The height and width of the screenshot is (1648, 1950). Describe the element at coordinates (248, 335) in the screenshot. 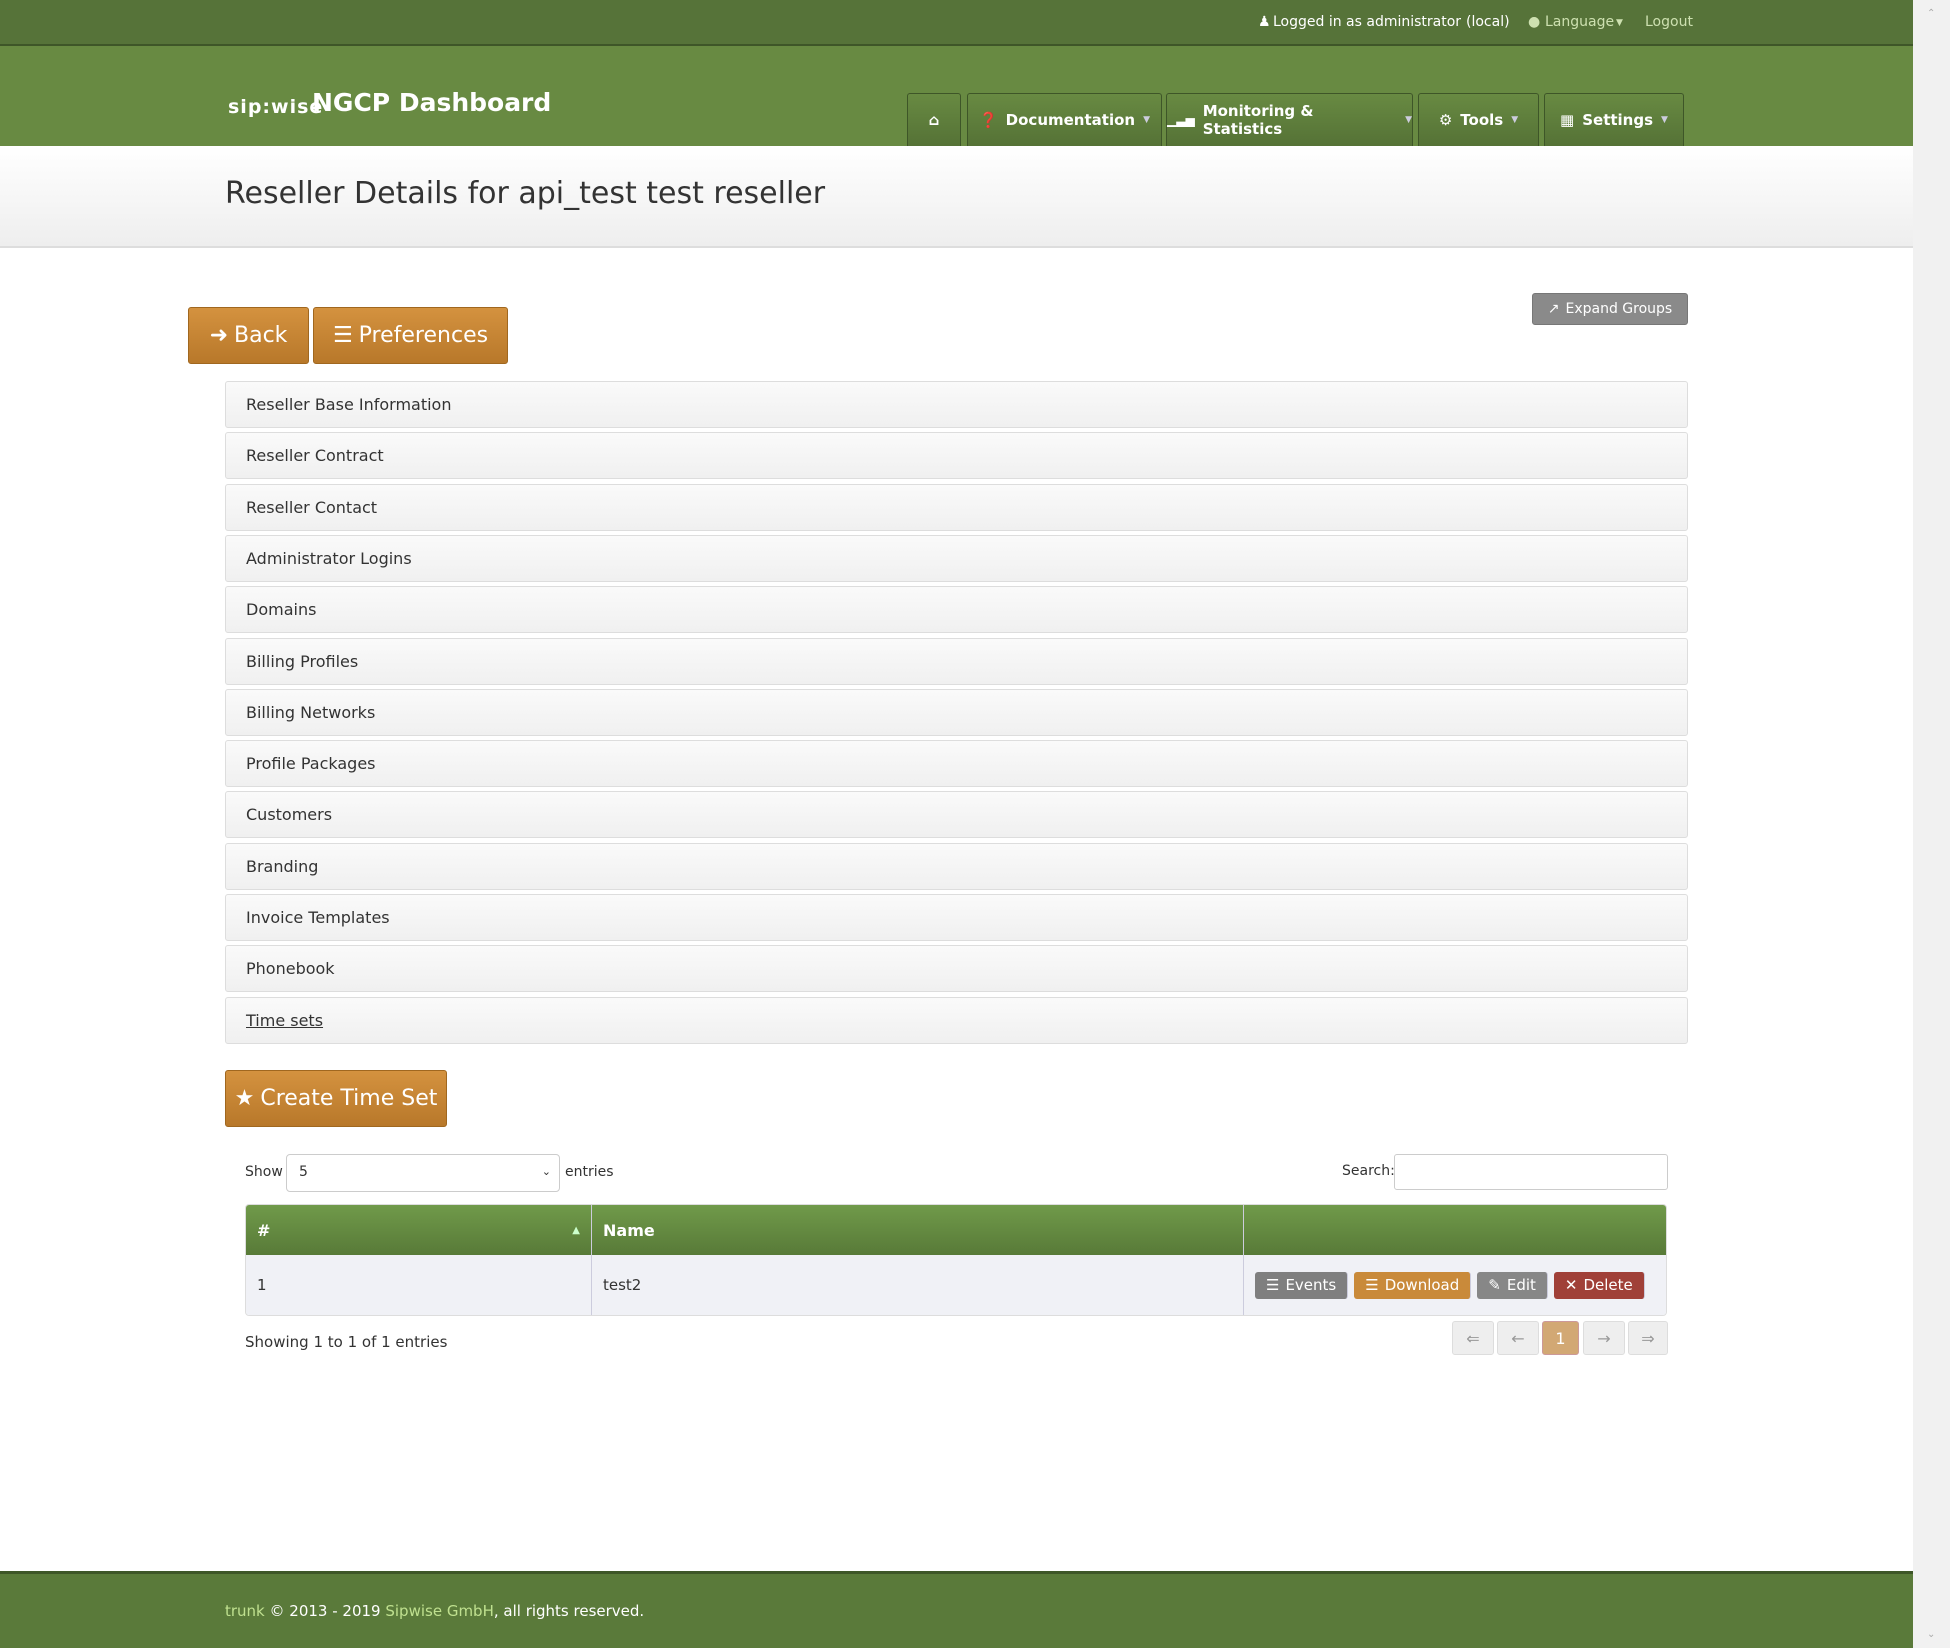

I see `back-button: ➜ Back` at that location.